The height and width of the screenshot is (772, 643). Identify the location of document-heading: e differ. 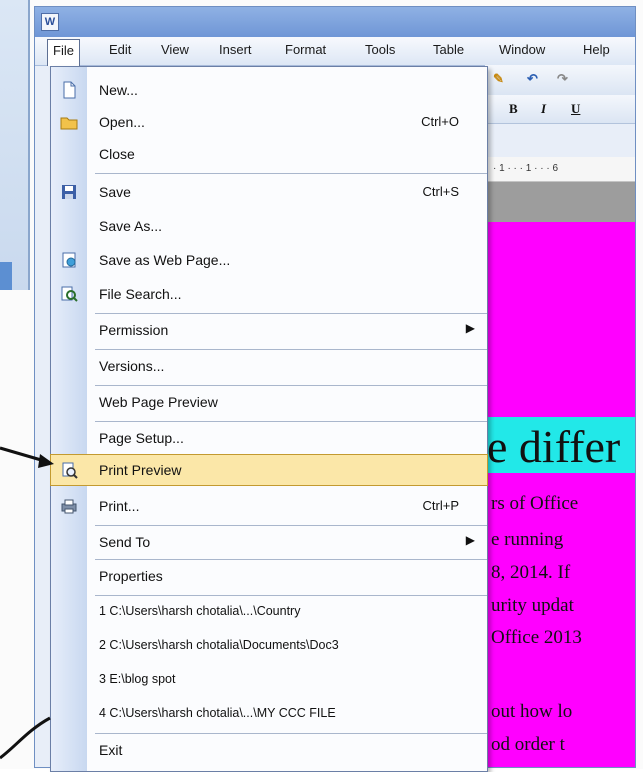
(554, 446).